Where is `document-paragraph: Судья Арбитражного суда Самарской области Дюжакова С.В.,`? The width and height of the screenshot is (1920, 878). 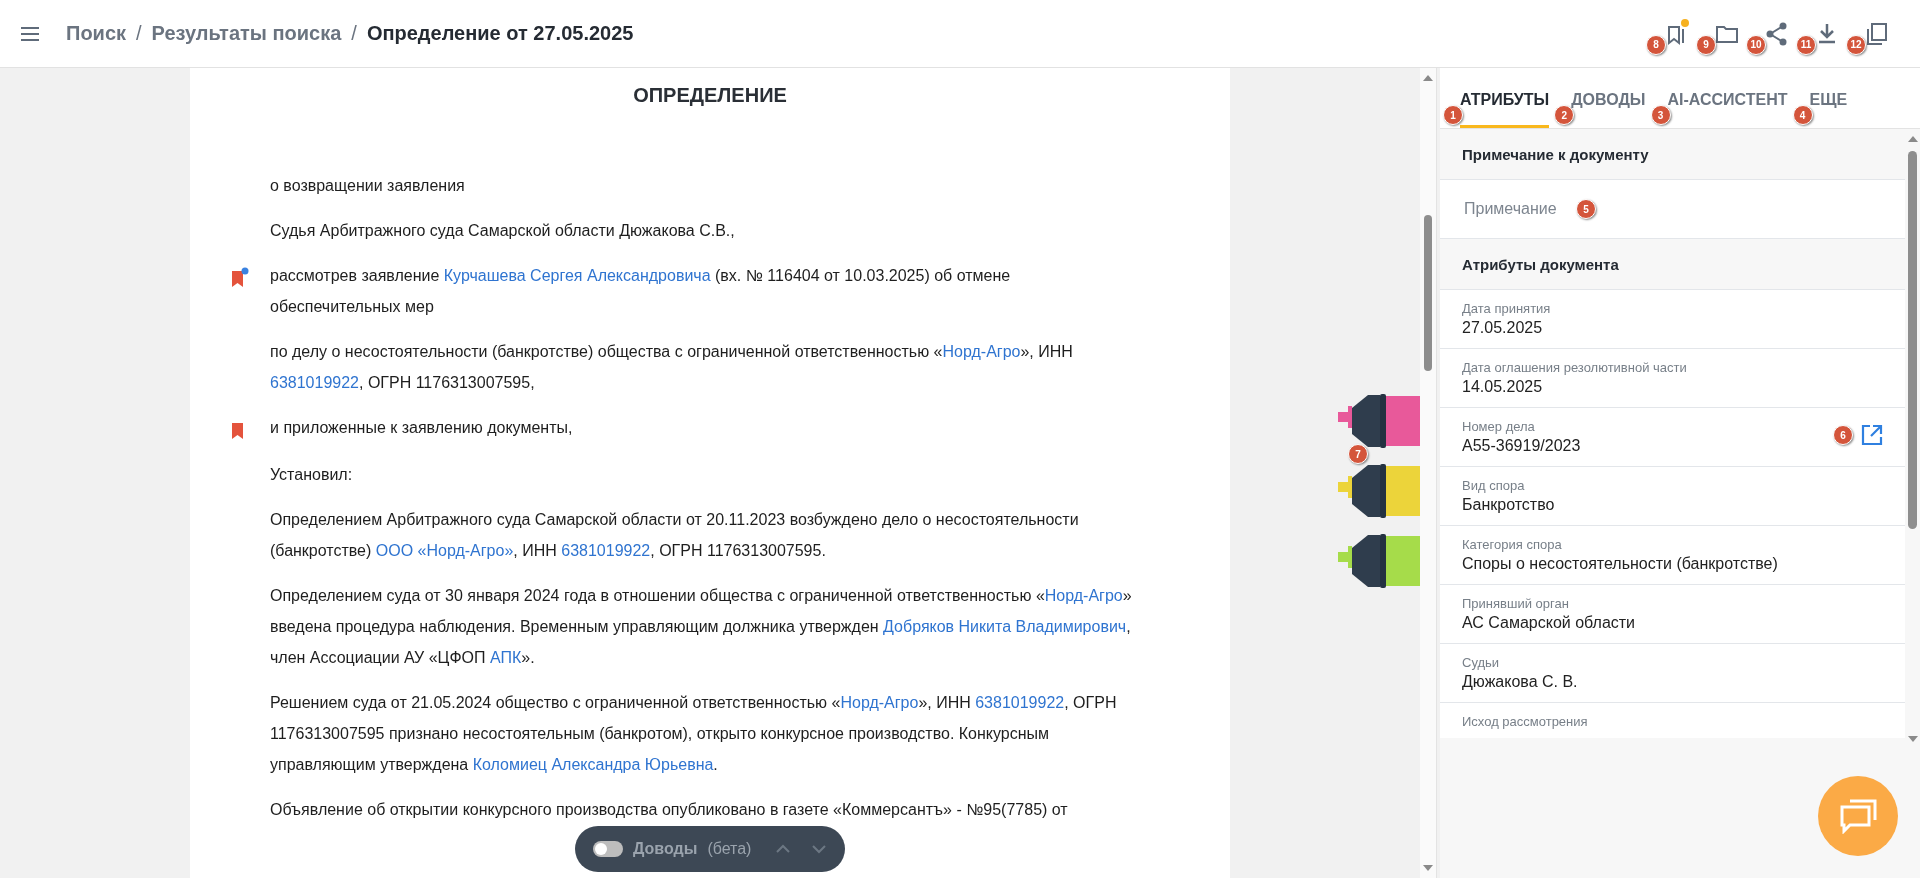 document-paragraph: Судья Арбитражного суда Самарской области Дюжакова С.В., is located at coordinates (503, 231).